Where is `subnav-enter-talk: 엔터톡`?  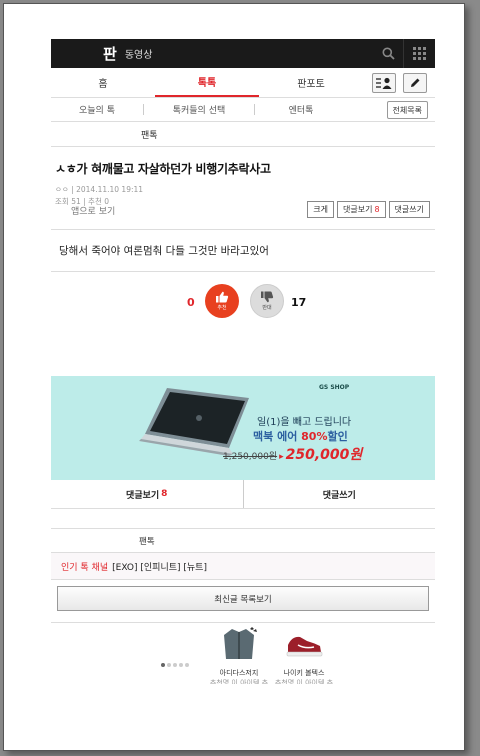
subnav-enter-talk: 엔터톡 is located at coordinates (301, 109).